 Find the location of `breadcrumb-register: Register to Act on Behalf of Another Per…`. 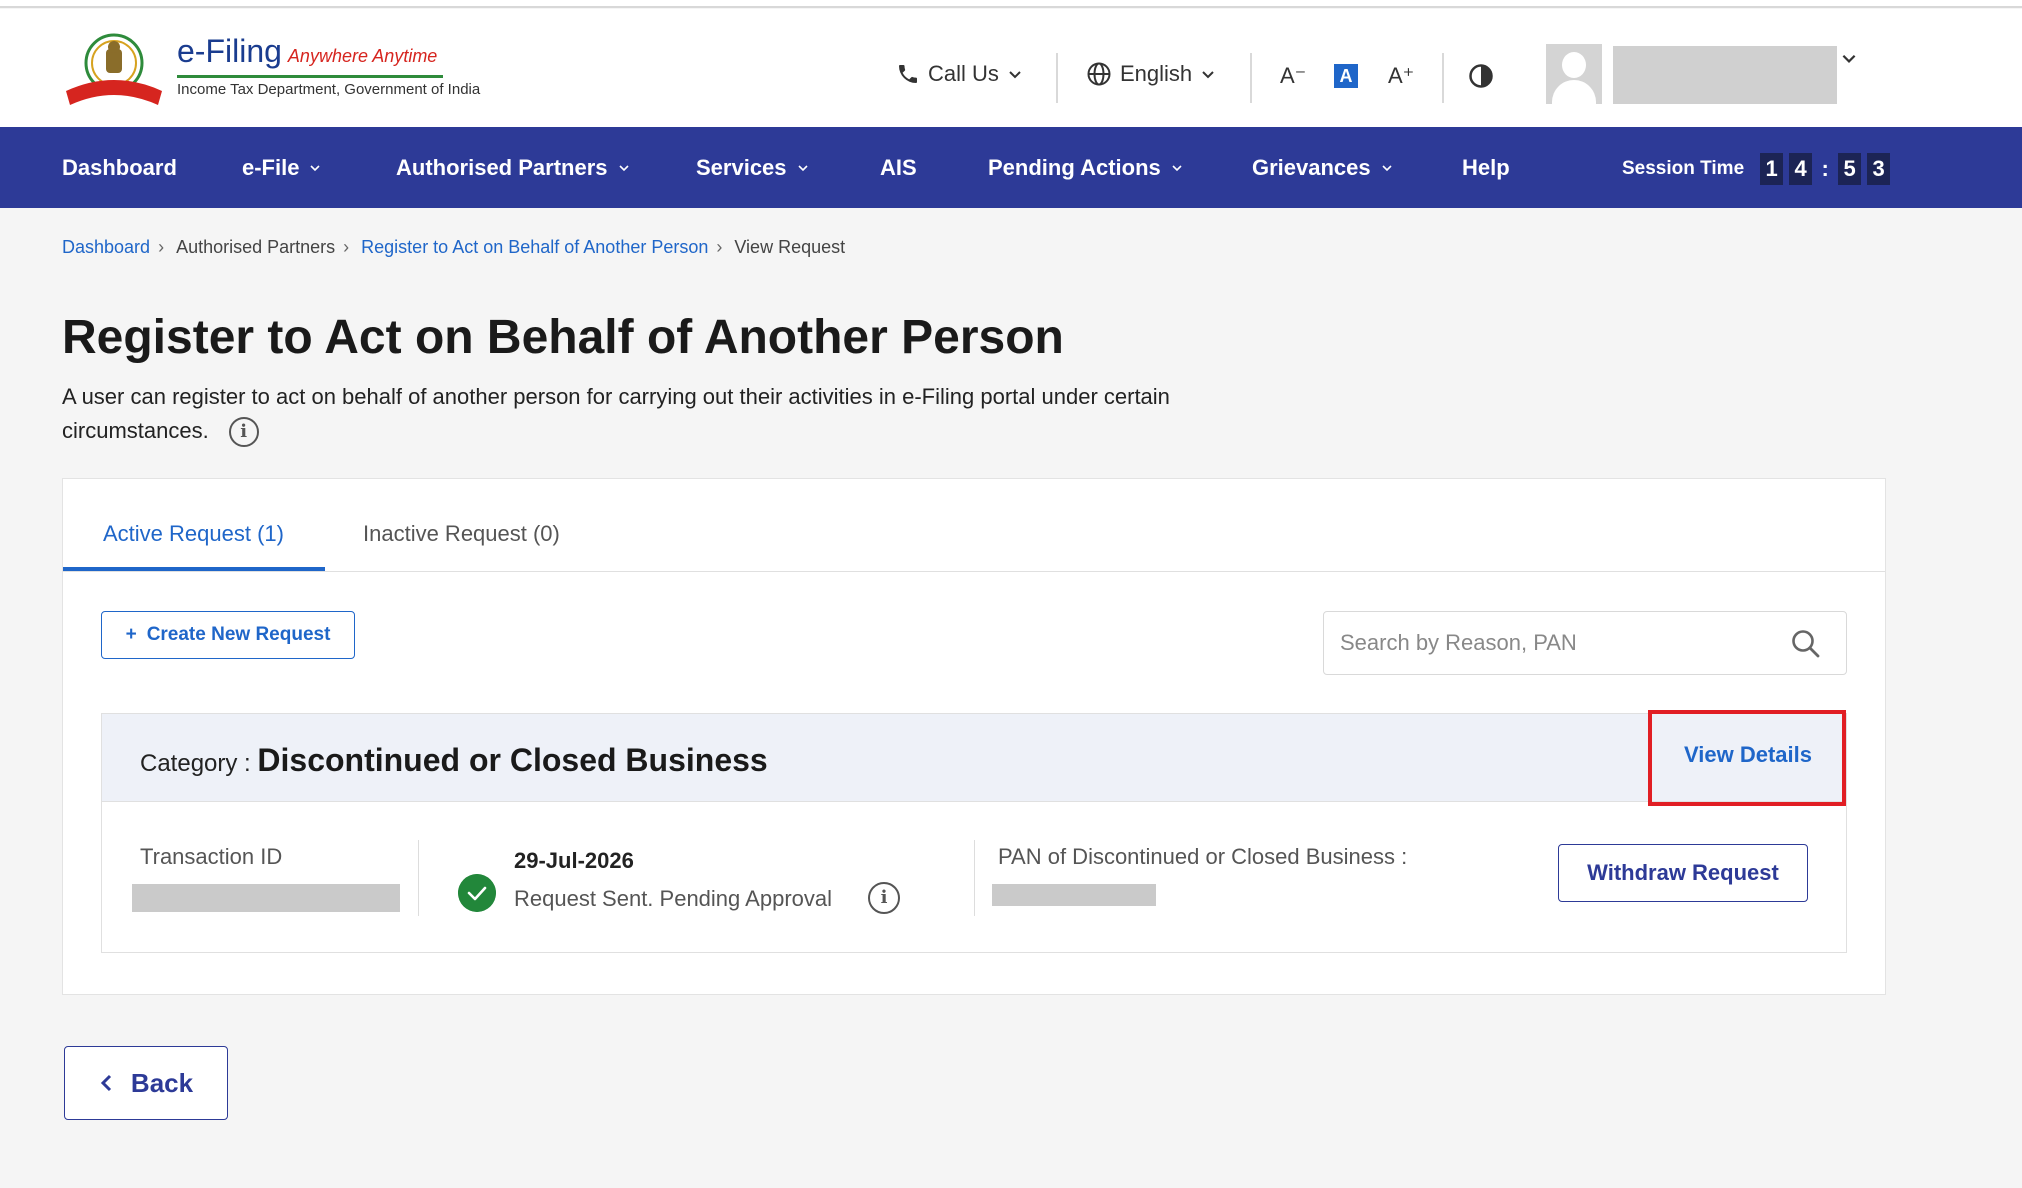

breadcrumb-register: Register to Act on Behalf of Another Per… is located at coordinates (534, 247).